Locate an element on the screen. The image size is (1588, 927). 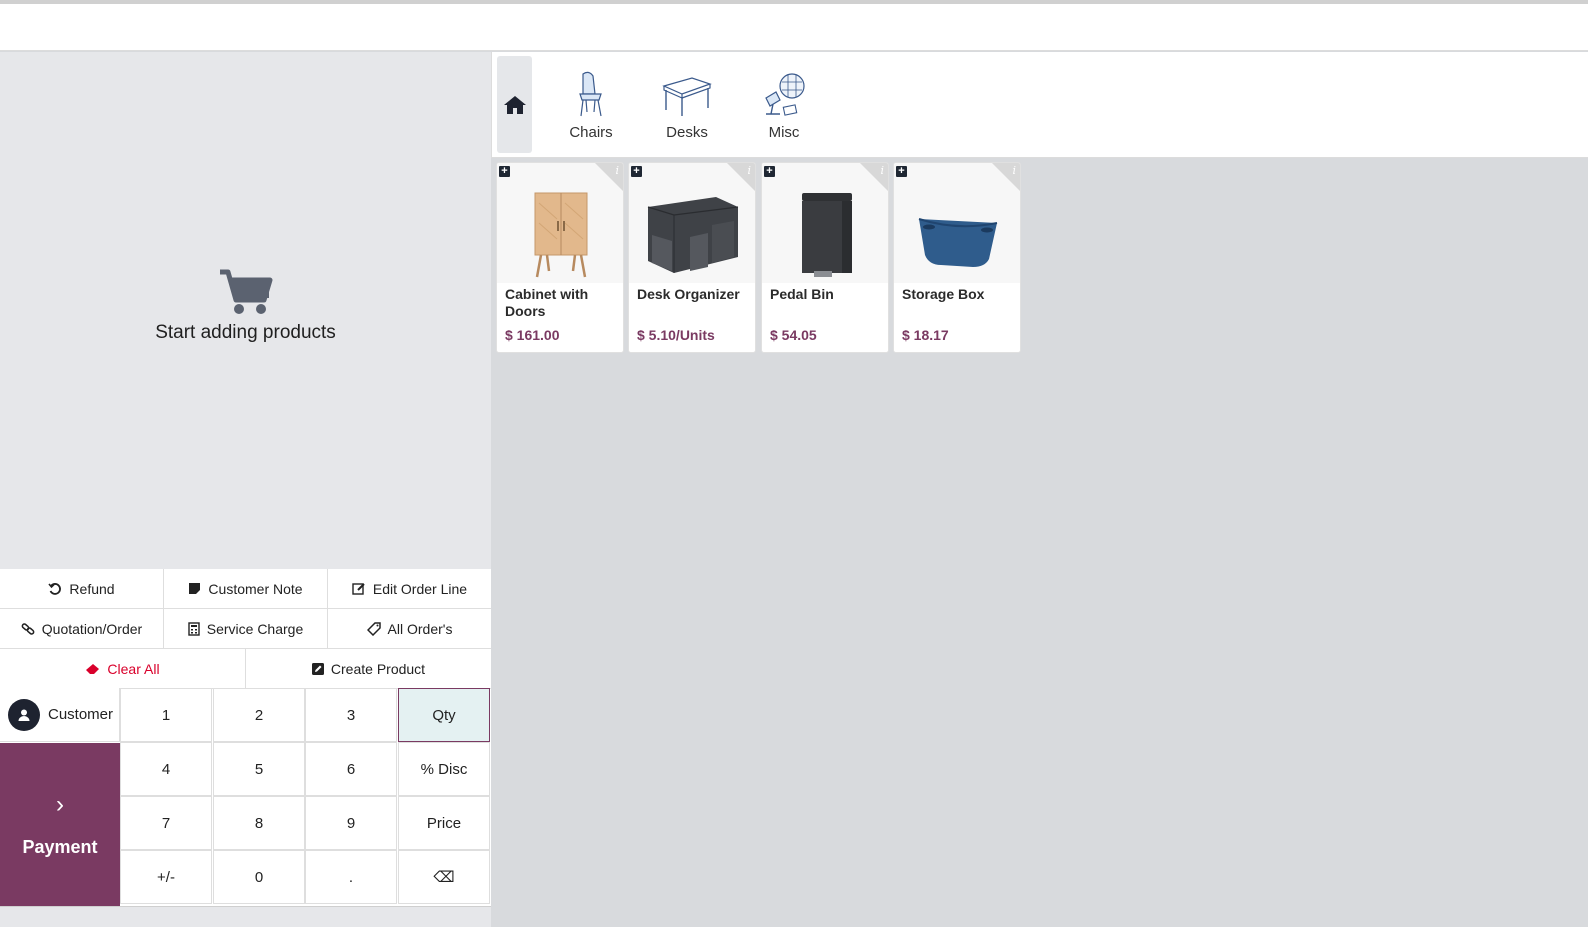
control-row-1: Refund Customer Note Edit Order Line is located at coordinates (245, 589).